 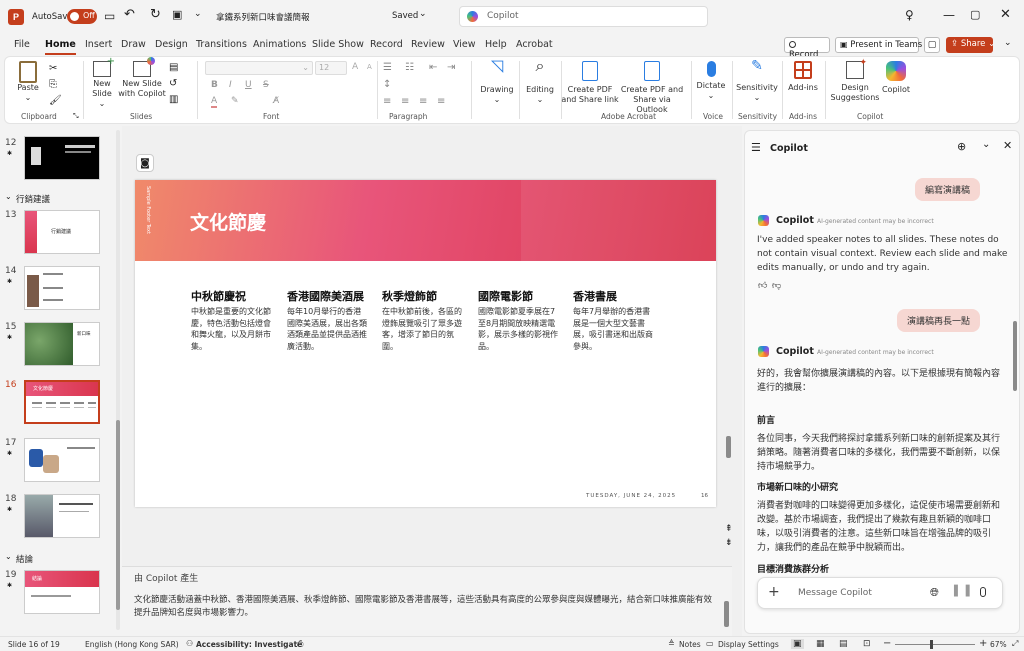 What do you see at coordinates (177, 14) in the screenshot?
I see `present-from-start-icon: ▣` at bounding box center [177, 14].